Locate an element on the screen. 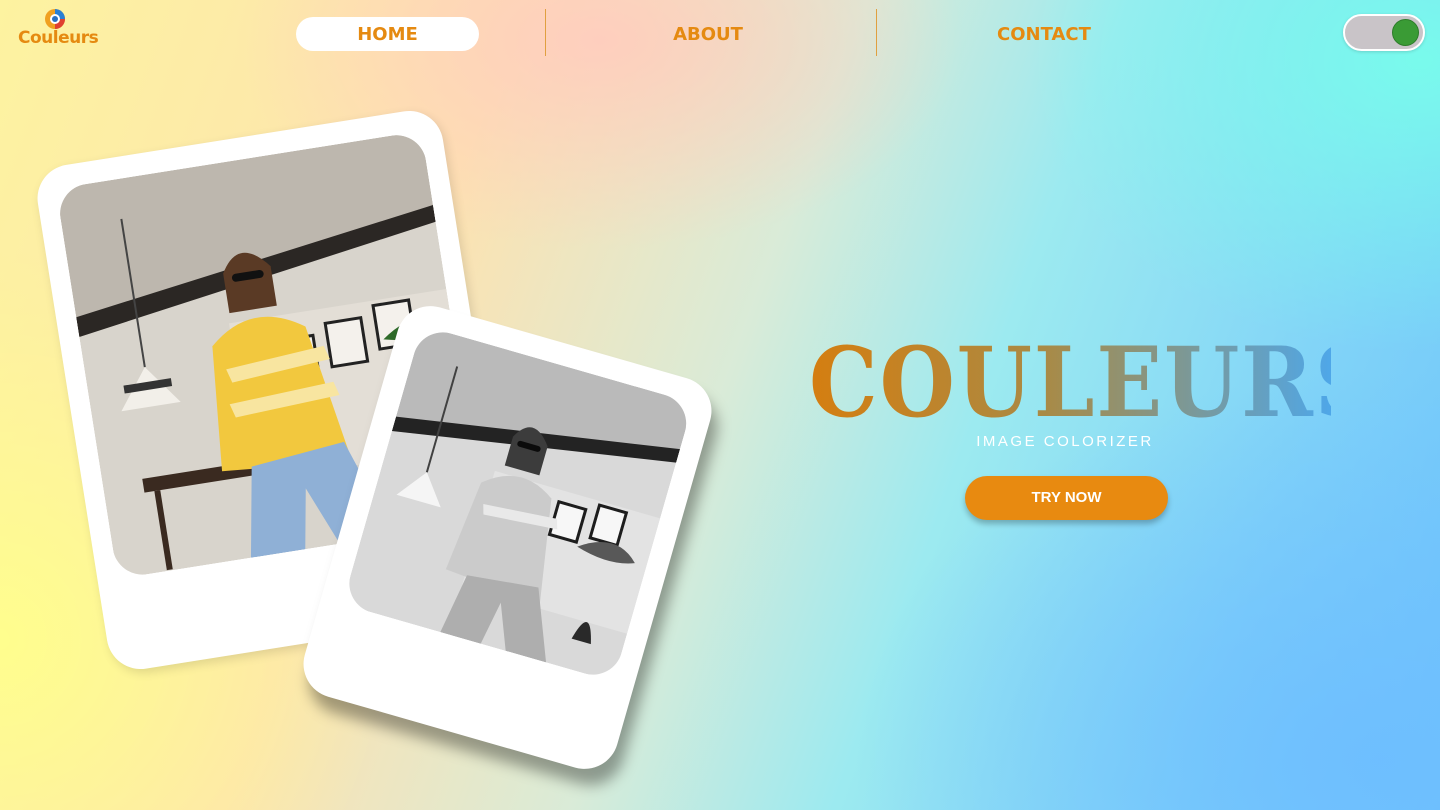 The image size is (1440, 810). main-nav: HOME ABOUT CONTACT is located at coordinates (720, 30).